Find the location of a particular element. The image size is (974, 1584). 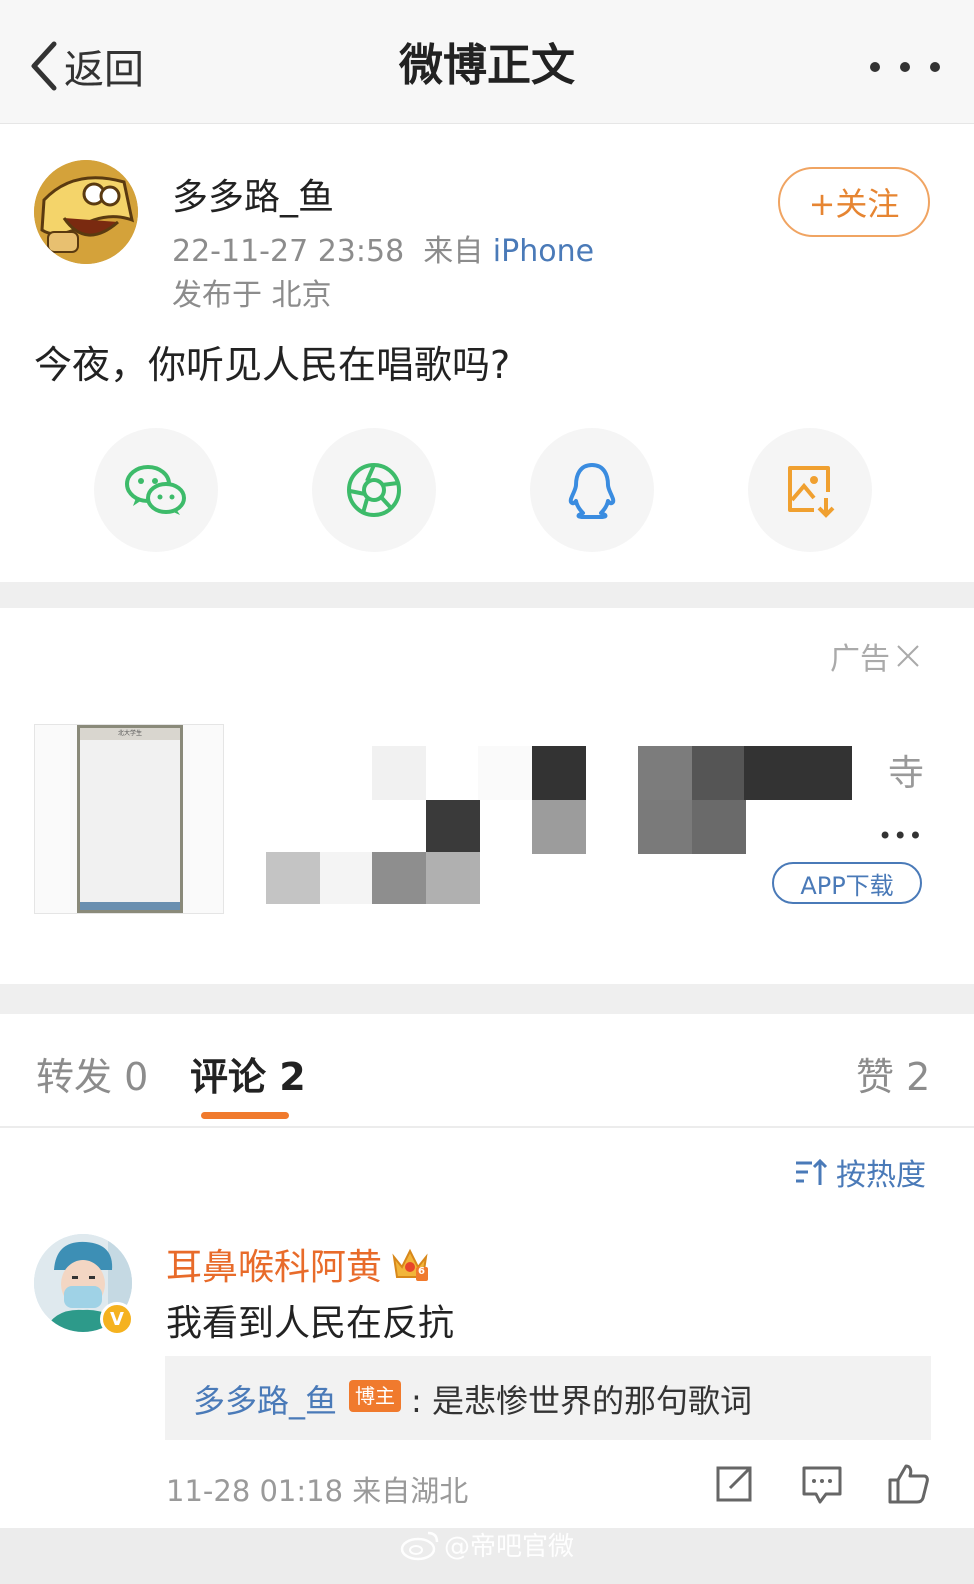

crown-level-badge-icon: 6 is located at coordinates (410, 1264).